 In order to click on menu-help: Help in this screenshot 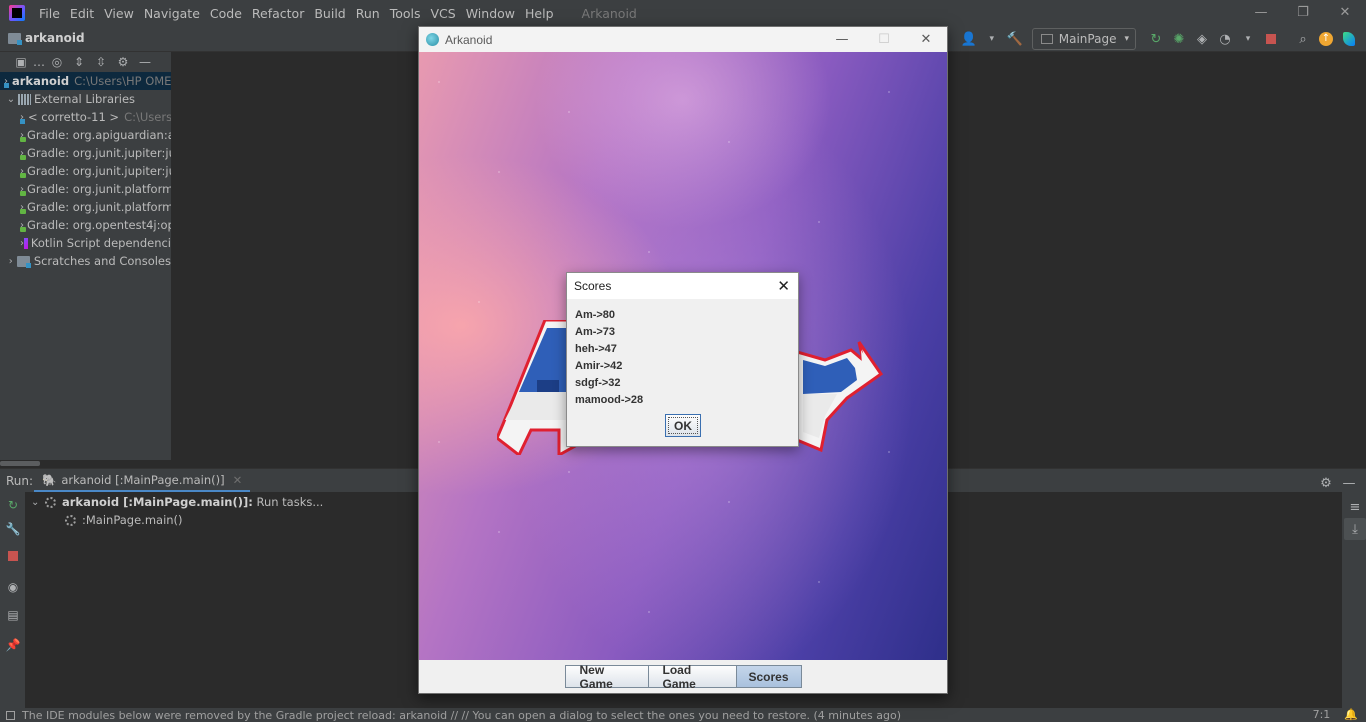, I will do `click(539, 13)`.